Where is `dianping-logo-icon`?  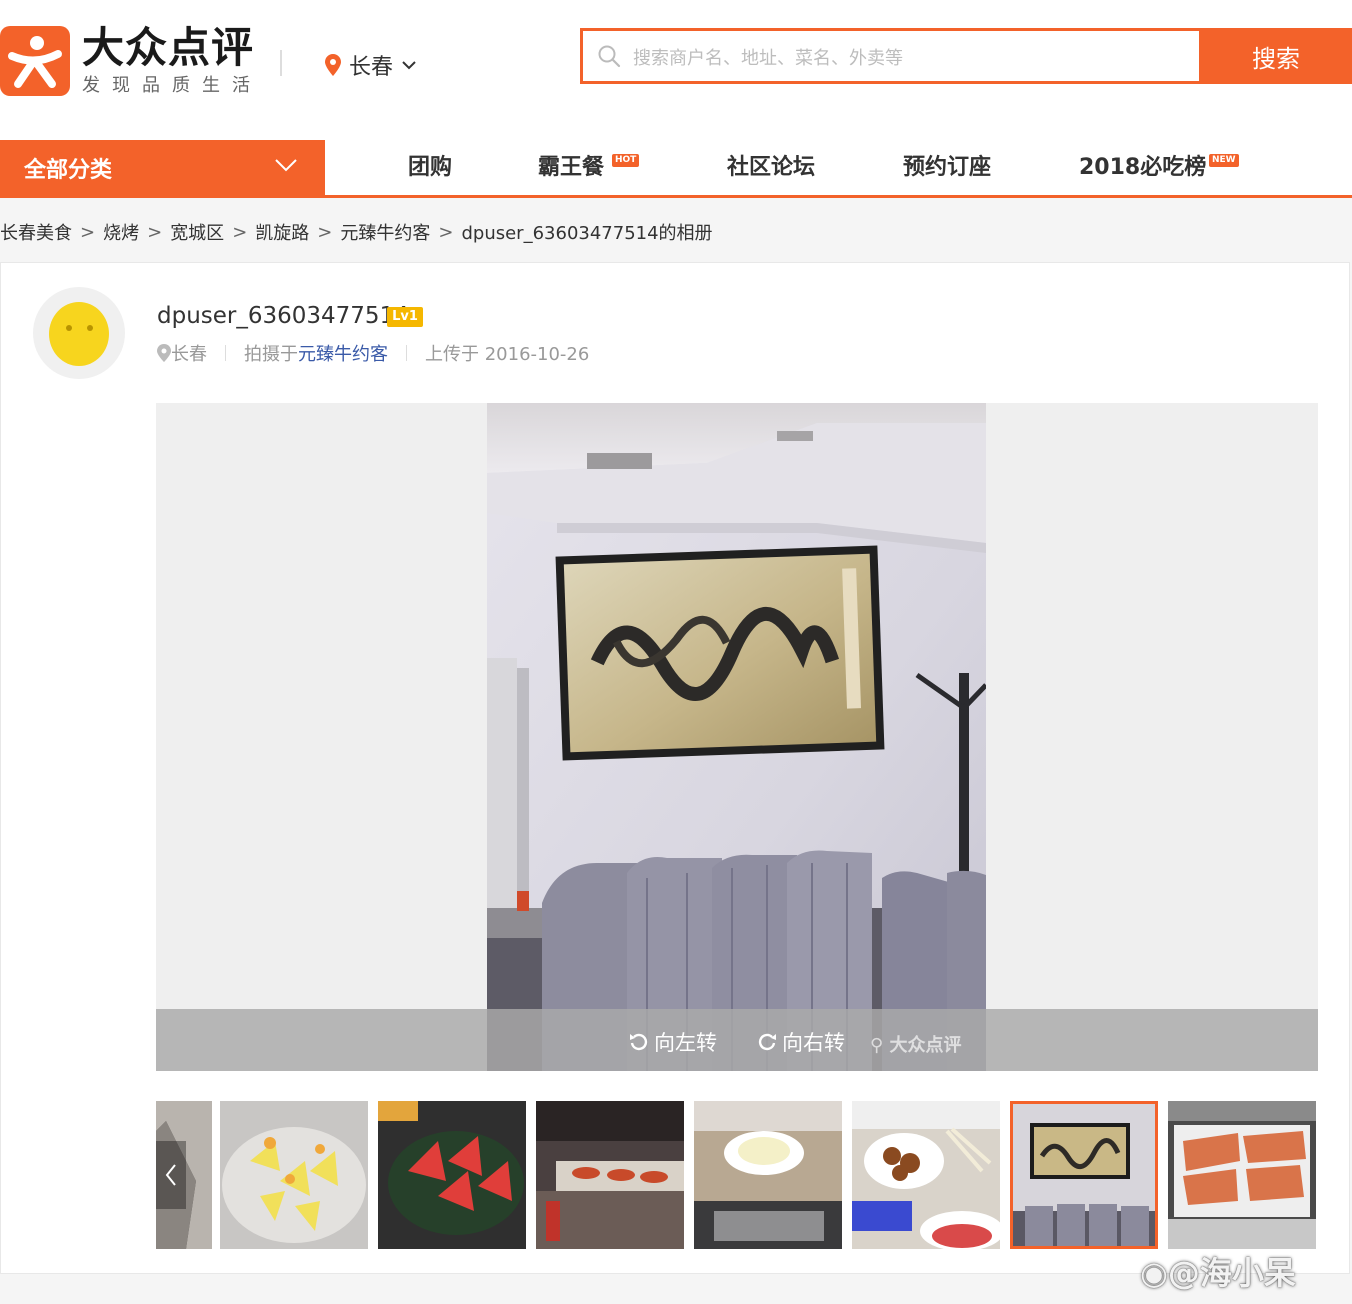 dianping-logo-icon is located at coordinates (35, 61).